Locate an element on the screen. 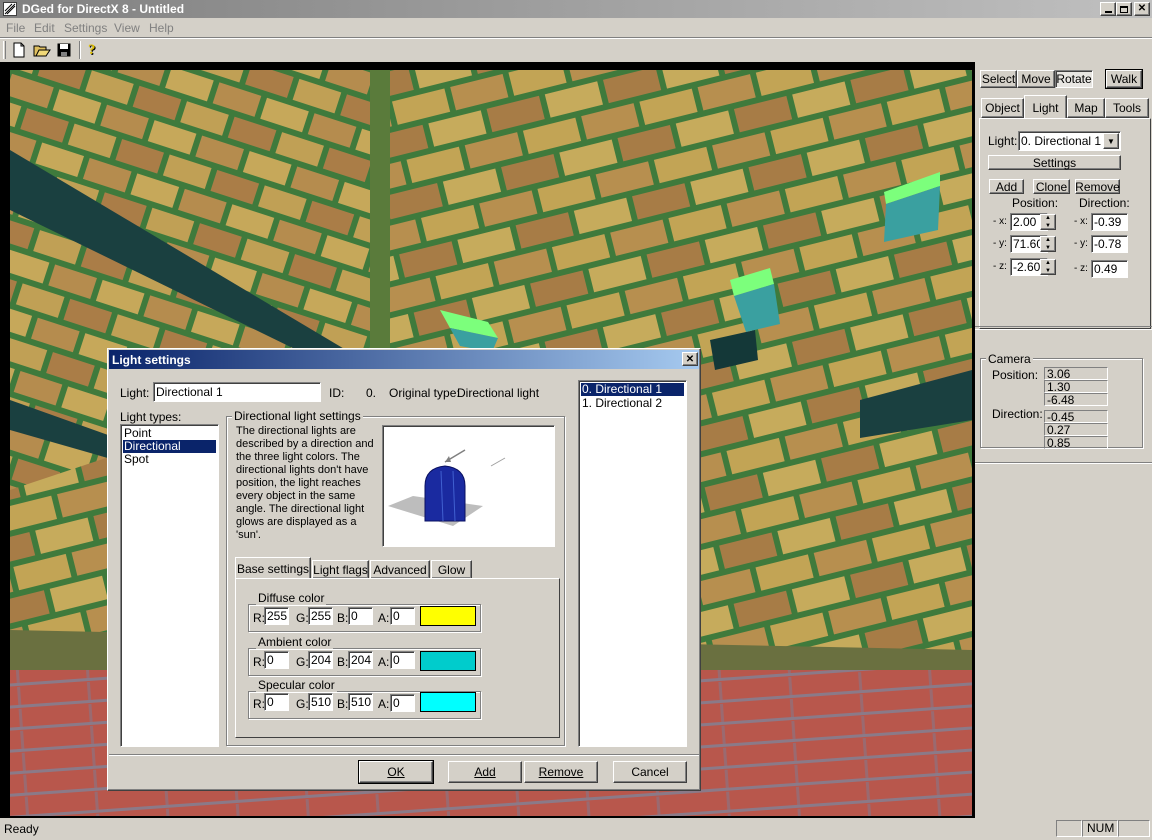 Image resolution: width=1152 pixels, height=840 pixels. diffuse-b-label: B: is located at coordinates (343, 618).